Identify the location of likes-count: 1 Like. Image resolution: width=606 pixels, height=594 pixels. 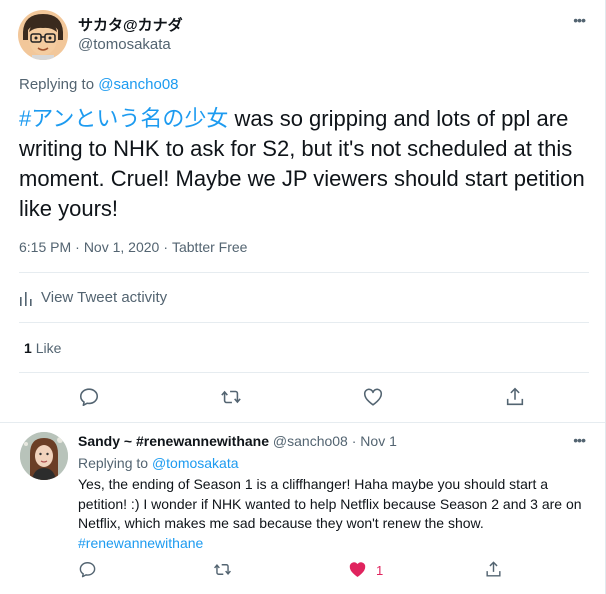
(42, 348).